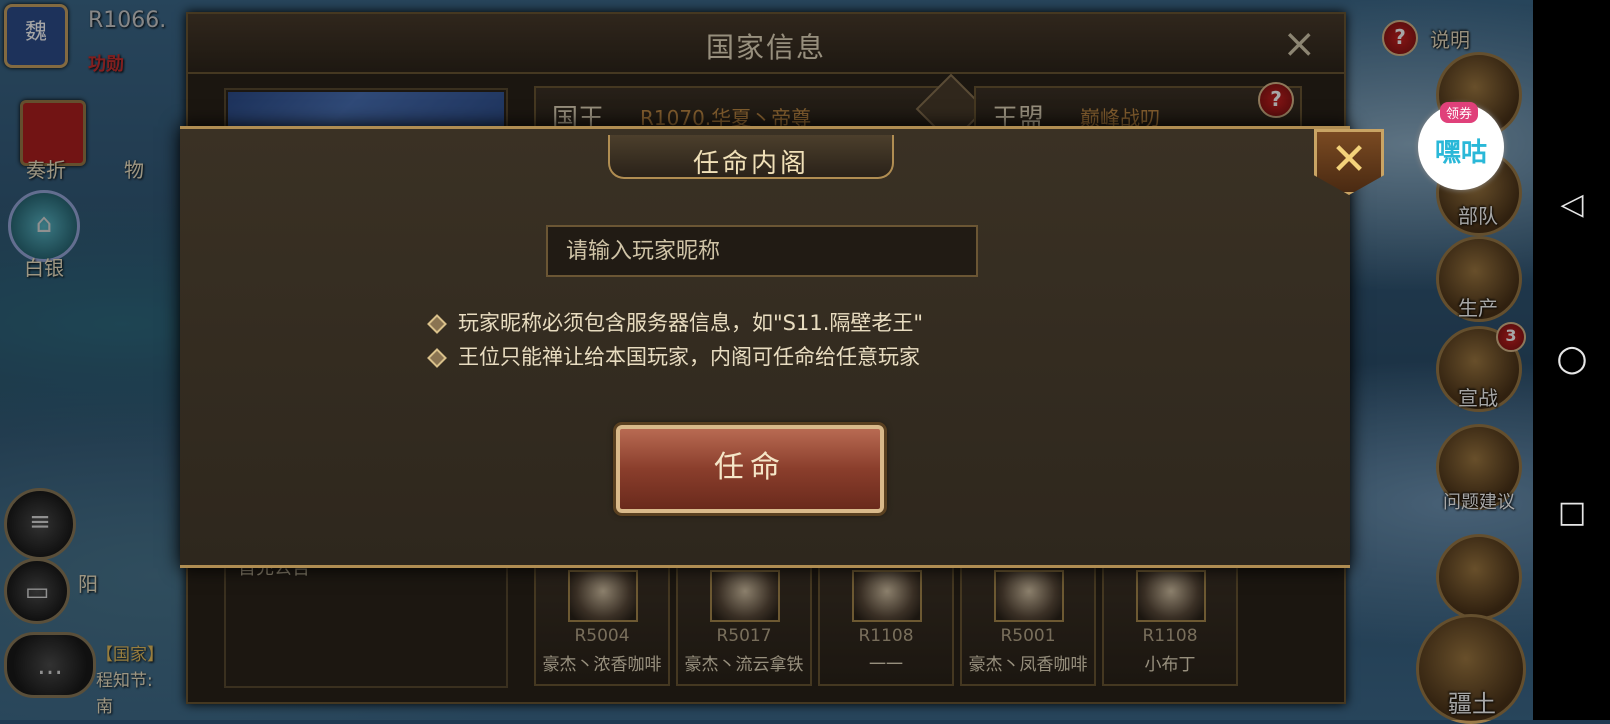 This screenshot has width=1610, height=724. I want to click on coupon-floating-button: 领券 嘿咕, so click(1461, 146).